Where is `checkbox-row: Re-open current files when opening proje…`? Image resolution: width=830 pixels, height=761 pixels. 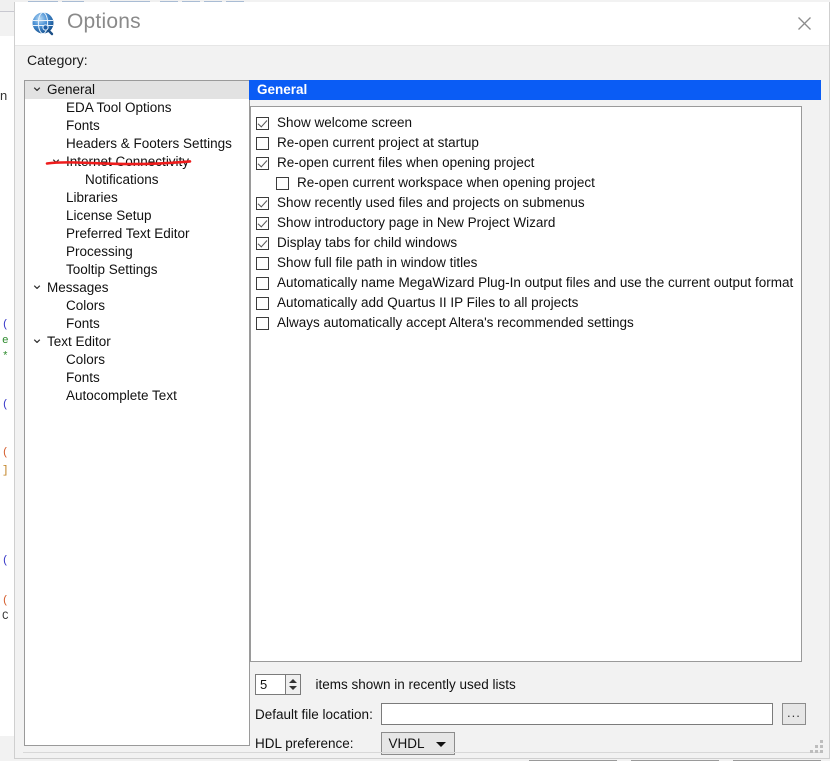 checkbox-row: Re-open current files when opening proje… is located at coordinates (528, 163).